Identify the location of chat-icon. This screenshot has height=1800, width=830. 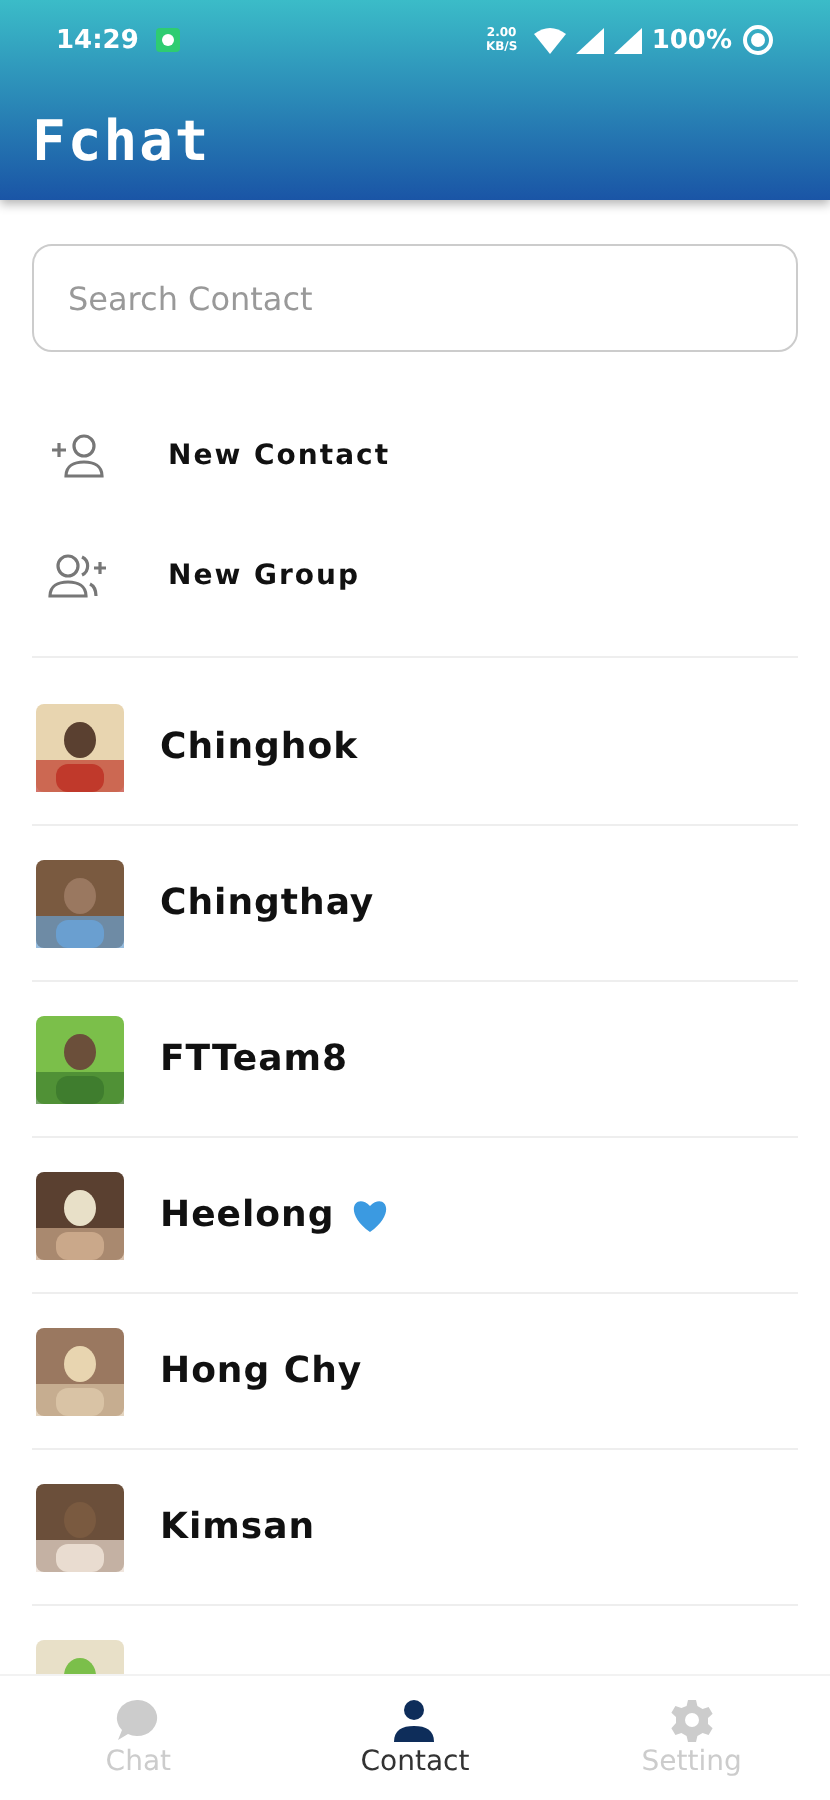
(138, 1720).